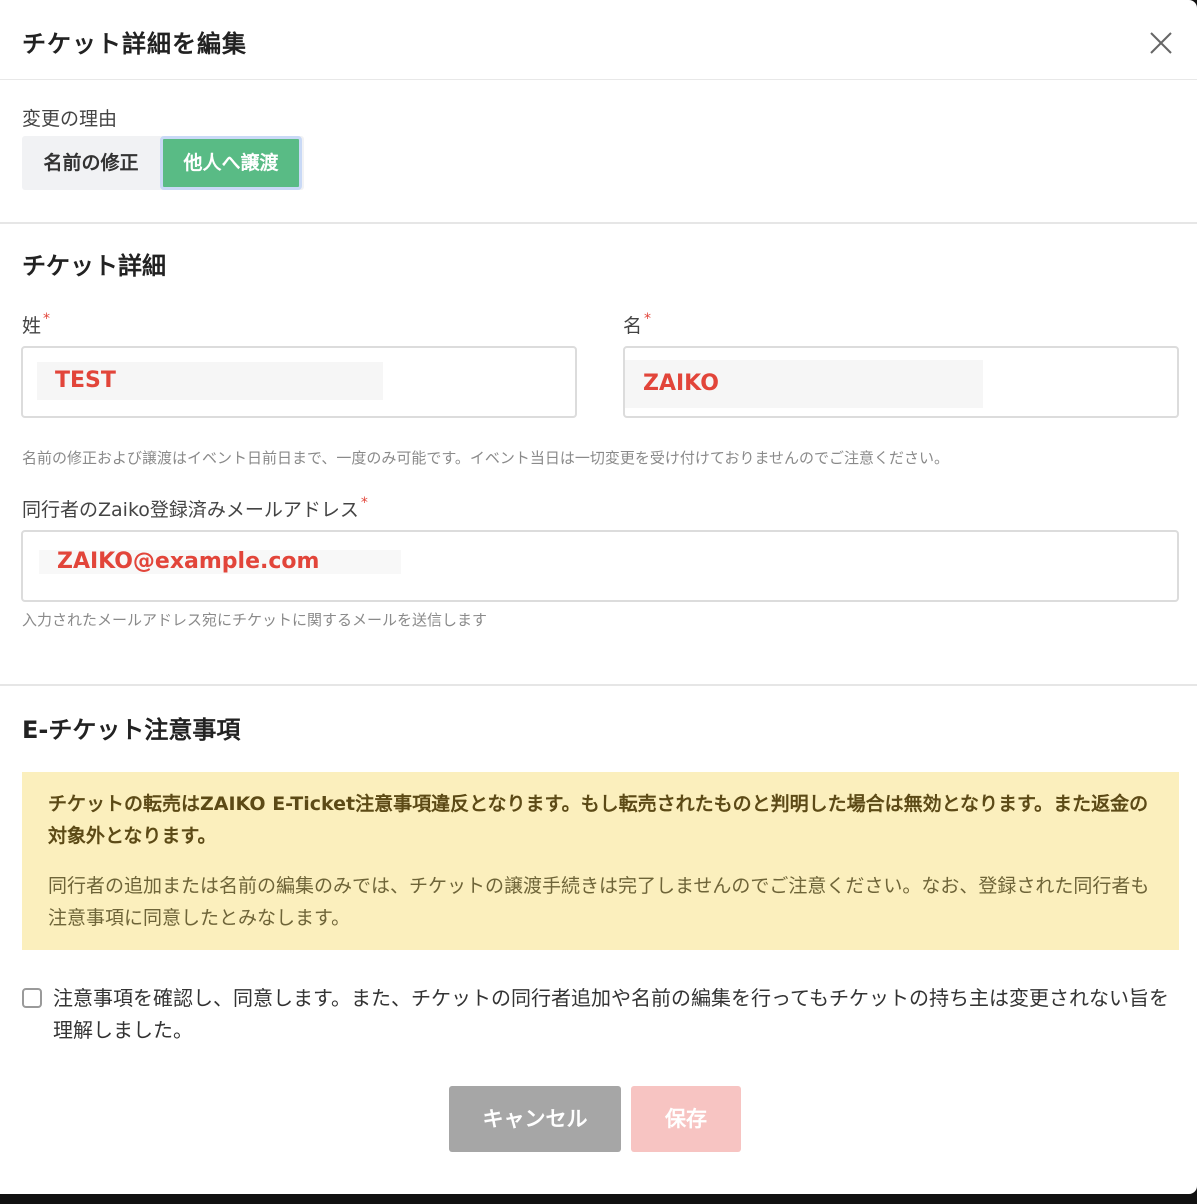 Image resolution: width=1197 pixels, height=1204 pixels. I want to click on email-label-text: 同行者のZaiko登録済みメールアドレス, so click(190, 510).